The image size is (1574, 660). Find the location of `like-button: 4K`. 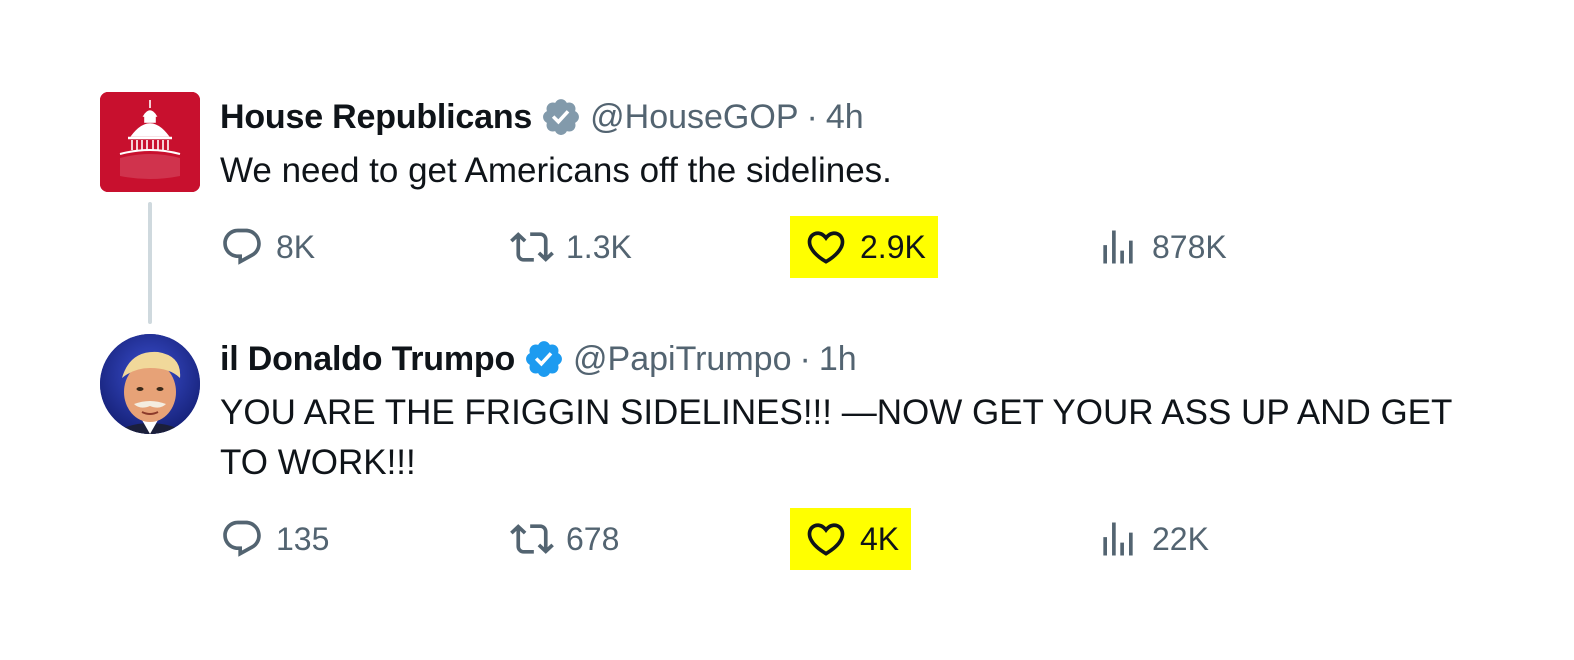

like-button: 4K is located at coordinates (851, 539).